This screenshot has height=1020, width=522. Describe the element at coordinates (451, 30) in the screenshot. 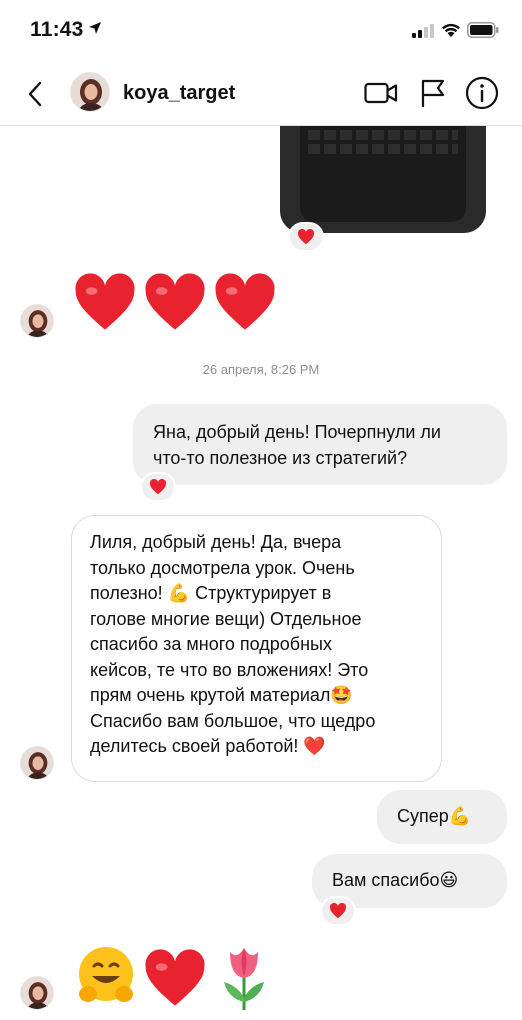

I see `wifi-icon` at that location.